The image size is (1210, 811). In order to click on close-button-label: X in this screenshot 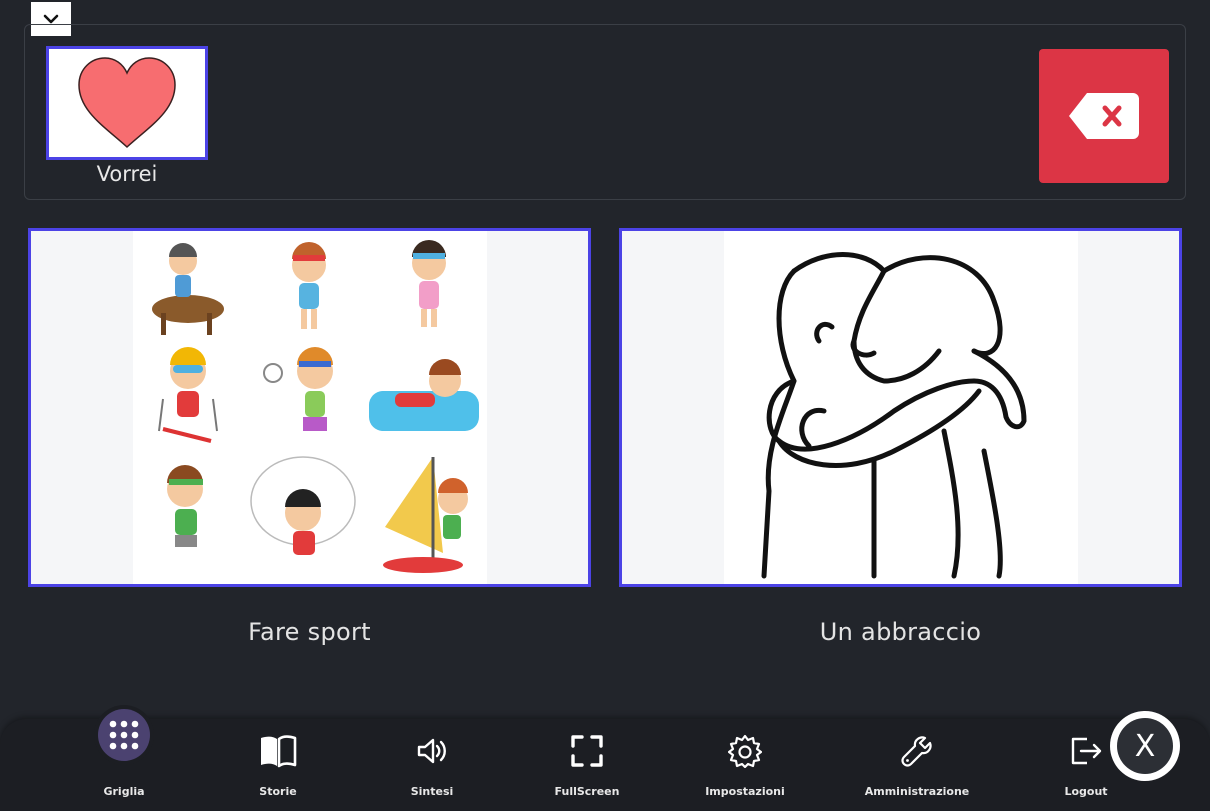, I will do `click(1145, 746)`.